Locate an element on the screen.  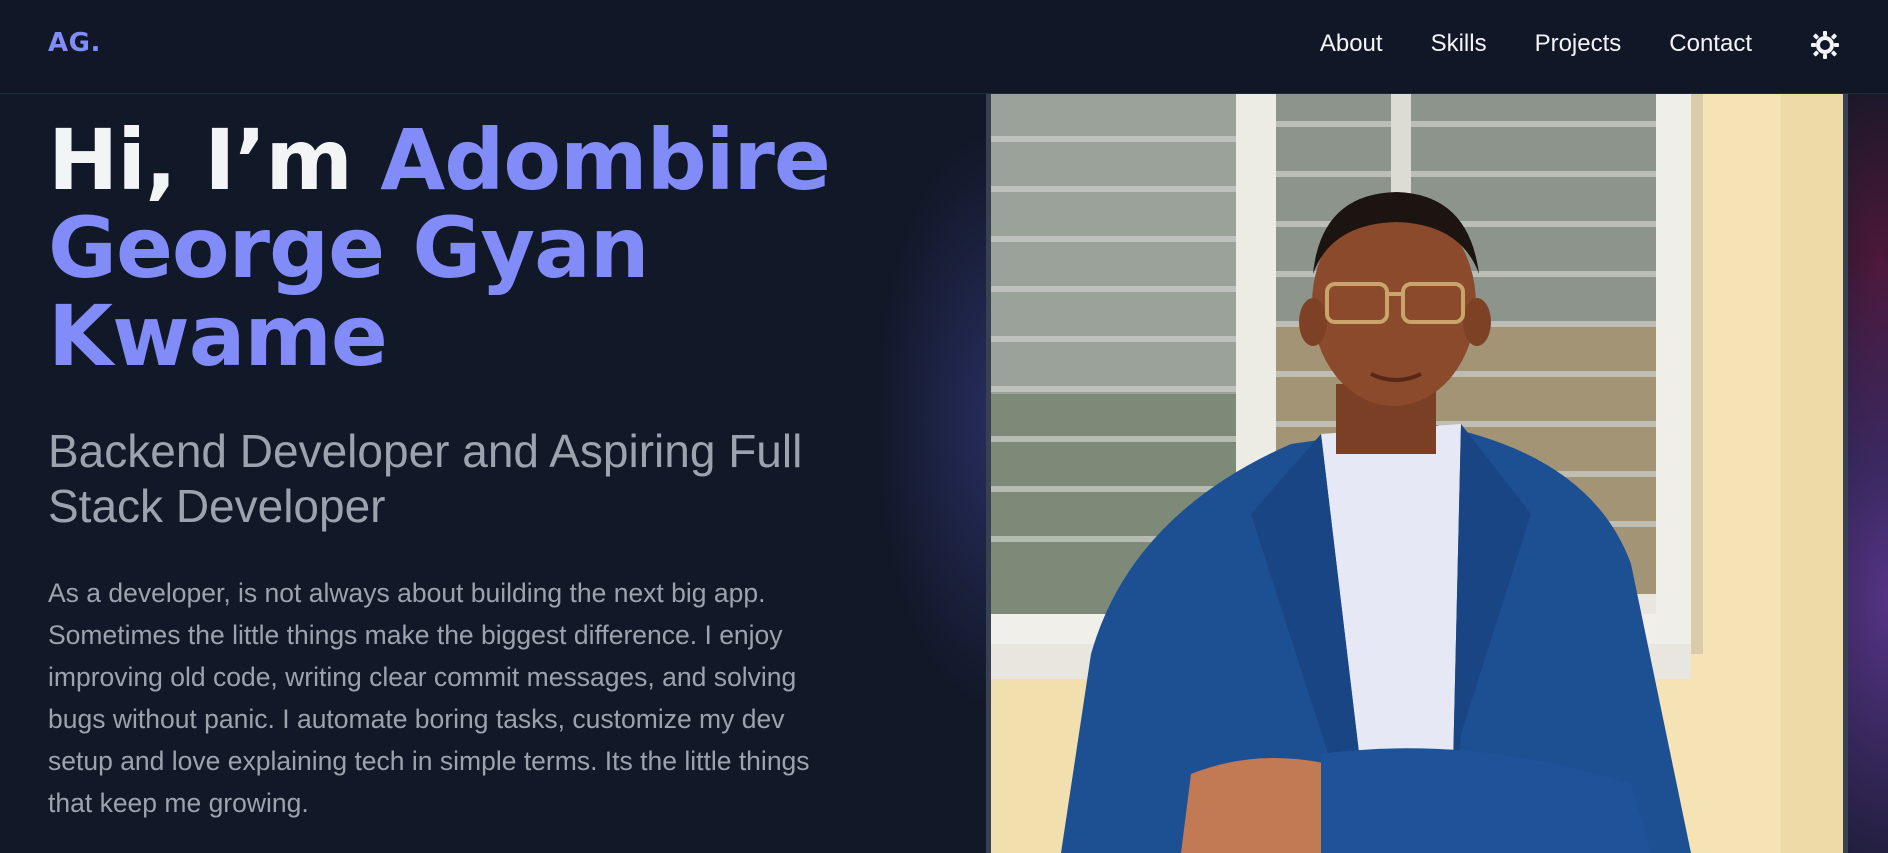
nav-link-contact: Contact is located at coordinates (1710, 44).